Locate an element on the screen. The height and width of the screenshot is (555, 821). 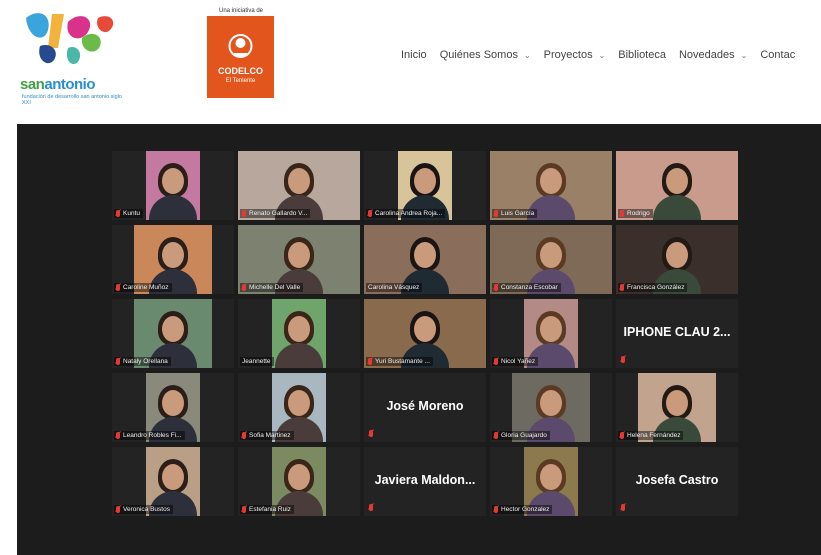
codelco-initiative: Una iniciativa de CODELCO El Teniente is located at coordinates (241, 53).